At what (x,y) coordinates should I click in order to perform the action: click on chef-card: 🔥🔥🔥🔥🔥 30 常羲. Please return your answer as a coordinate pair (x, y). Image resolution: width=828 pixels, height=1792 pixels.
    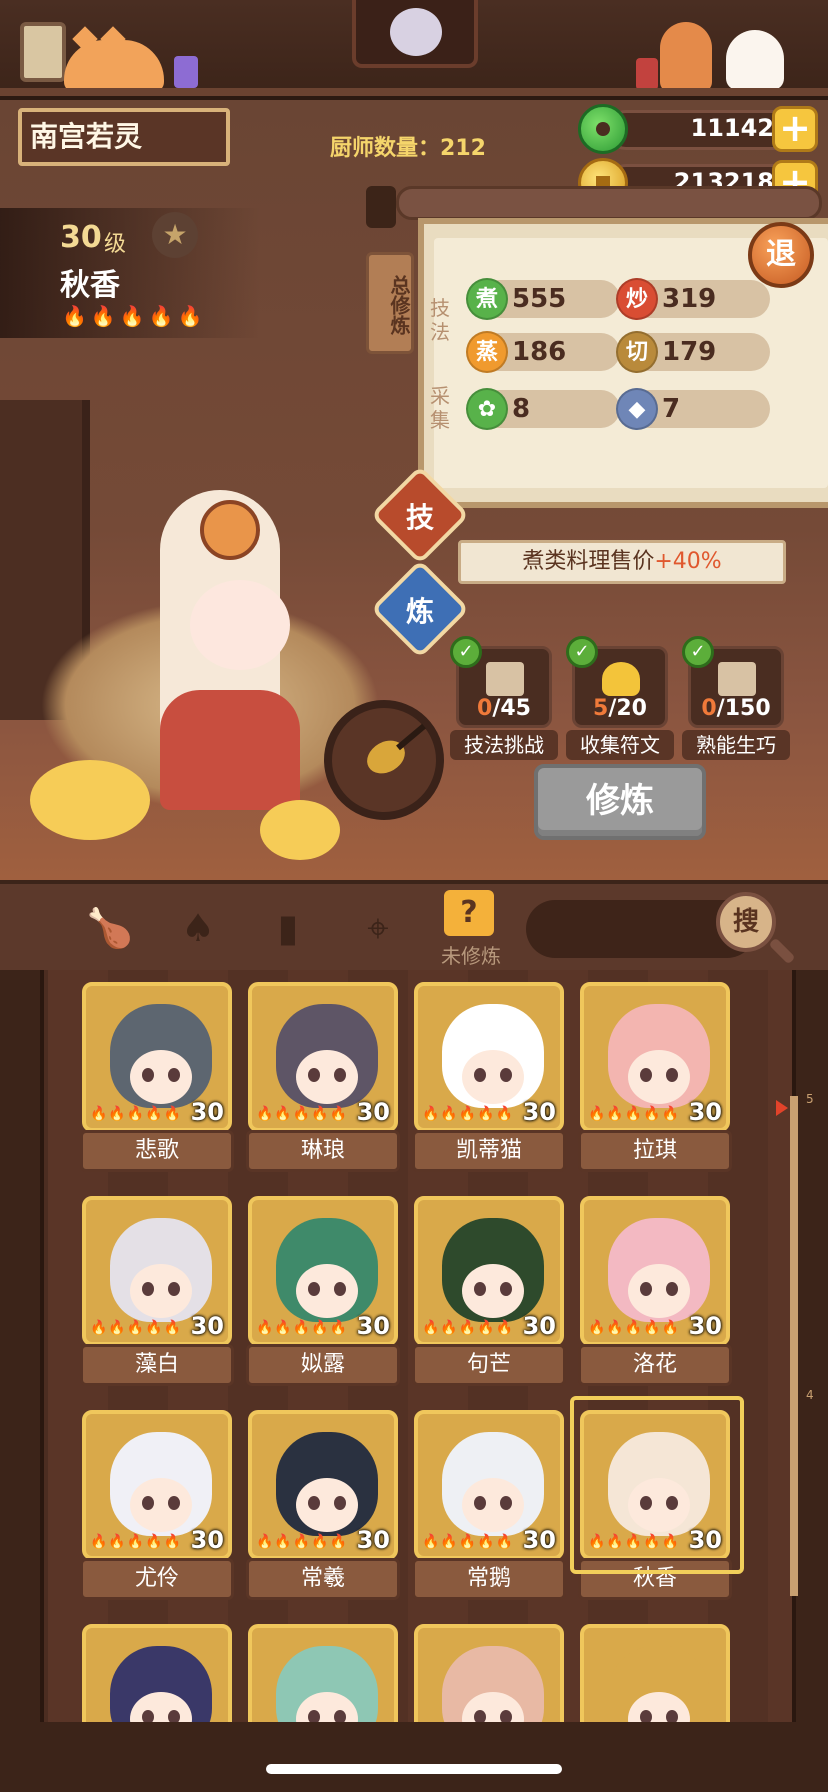
    Looking at the image, I should click on (323, 1508).